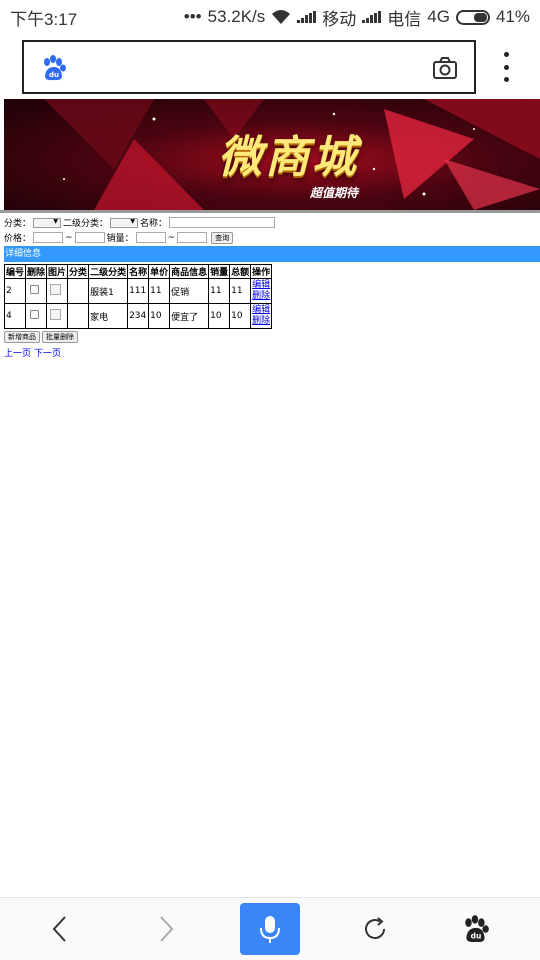 The height and width of the screenshot is (960, 540). Describe the element at coordinates (44, 19) in the screenshot. I see `status-time: 下午3:17` at that location.